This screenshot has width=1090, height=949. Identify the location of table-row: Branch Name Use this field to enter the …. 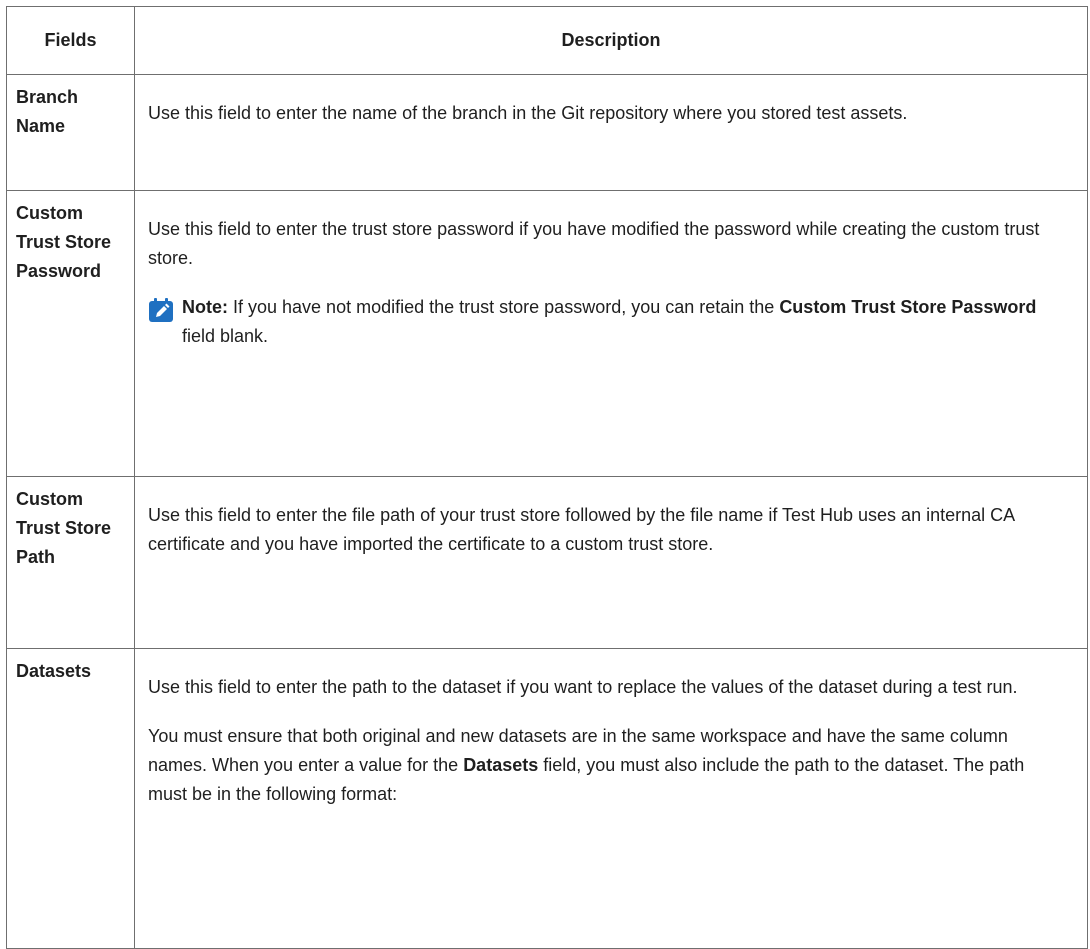
(547, 132).